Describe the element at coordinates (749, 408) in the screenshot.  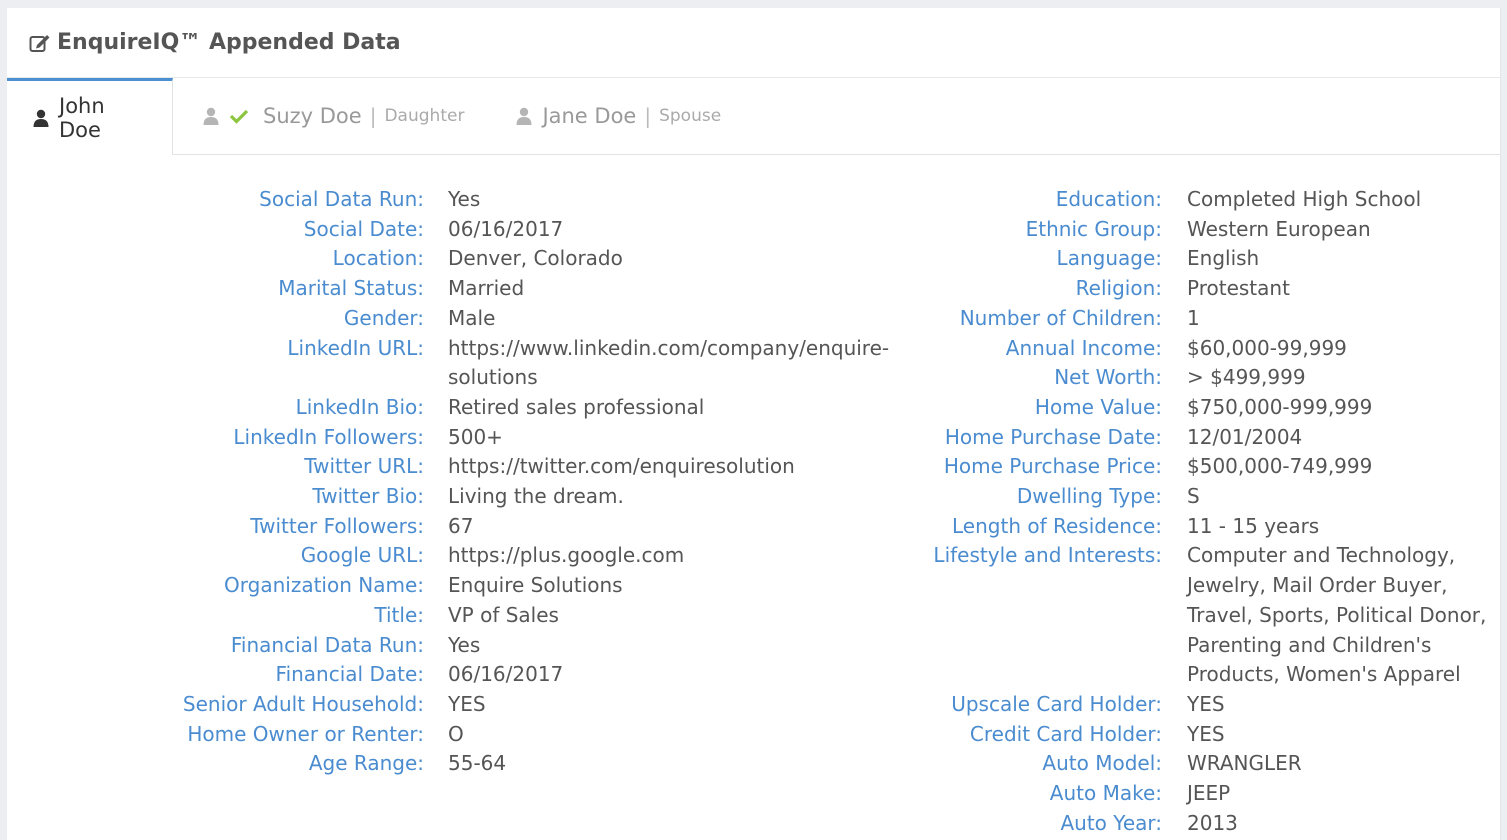
I see `detail-row: Home Value: $750,000-999,999` at that location.